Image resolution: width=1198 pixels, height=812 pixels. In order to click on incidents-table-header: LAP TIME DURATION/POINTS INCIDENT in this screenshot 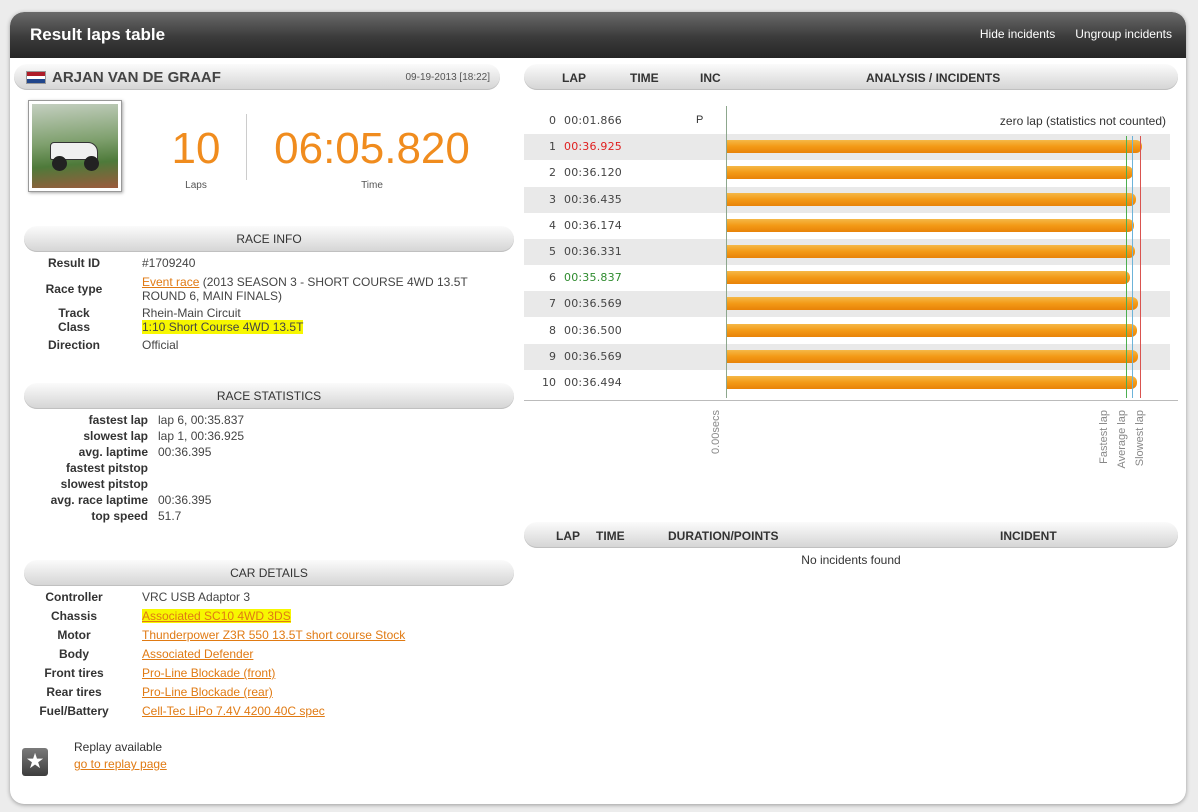, I will do `click(851, 535)`.